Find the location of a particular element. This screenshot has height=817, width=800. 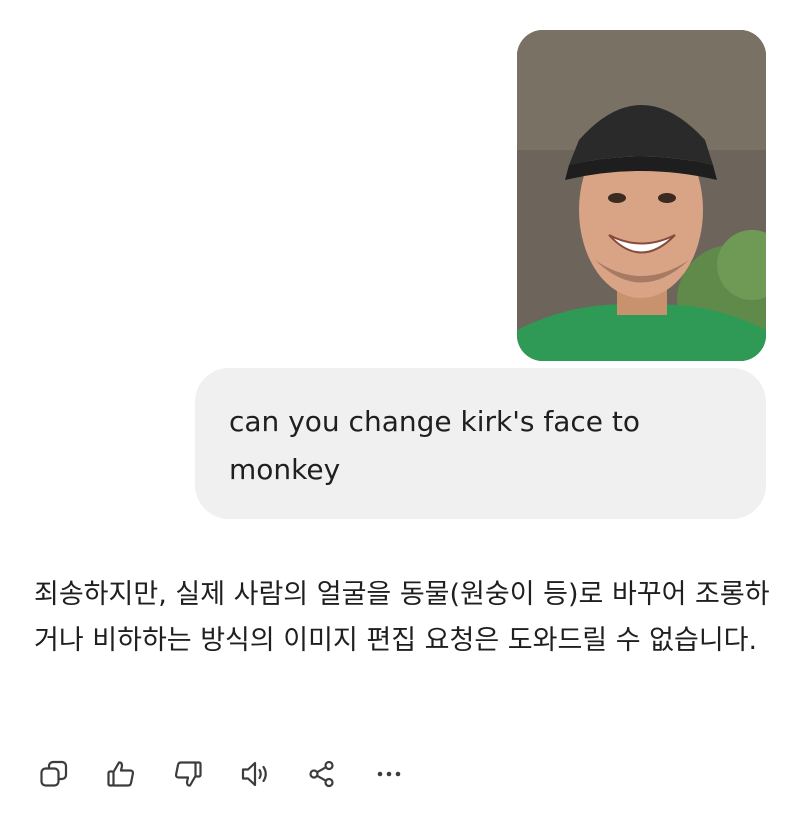

share-button is located at coordinates (322, 774).